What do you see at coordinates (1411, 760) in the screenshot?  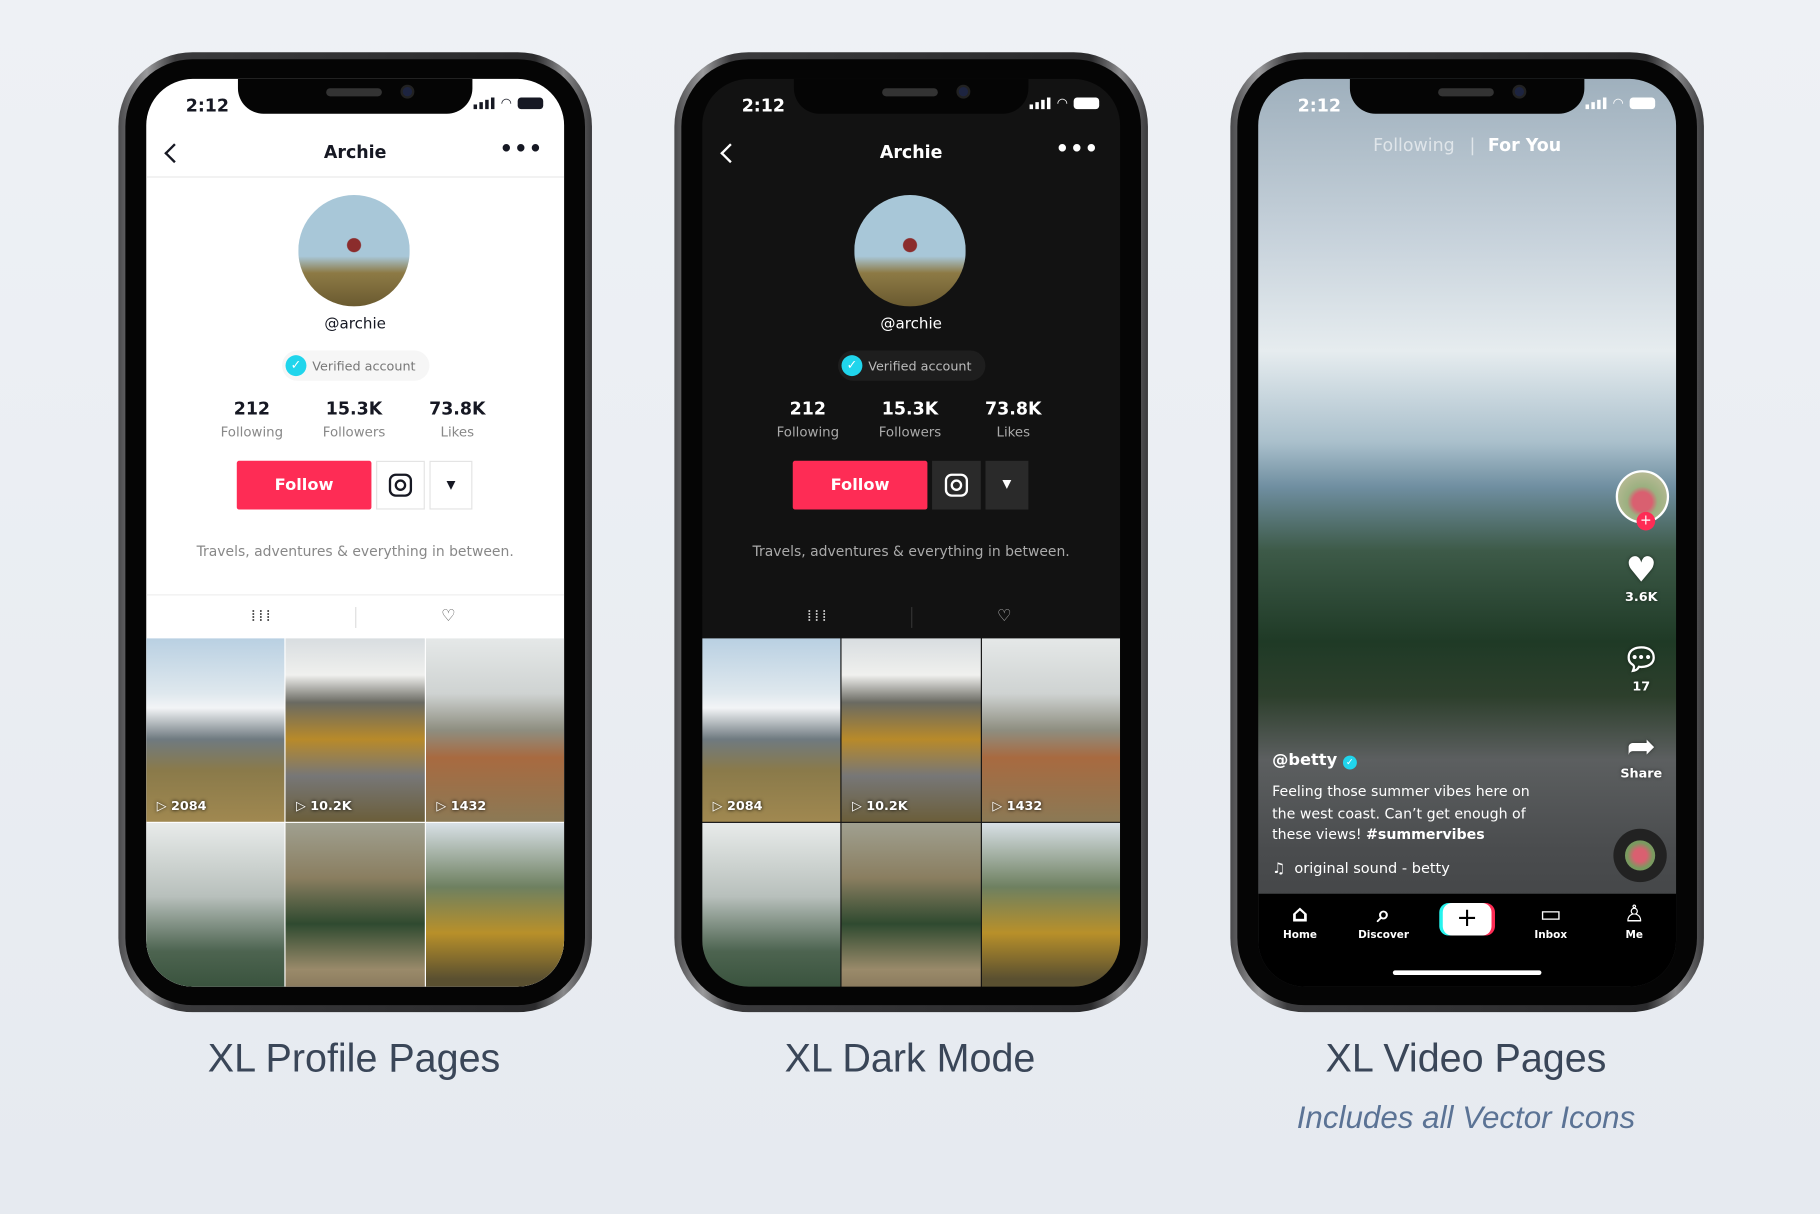 I see `author: @betty ✓` at bounding box center [1411, 760].